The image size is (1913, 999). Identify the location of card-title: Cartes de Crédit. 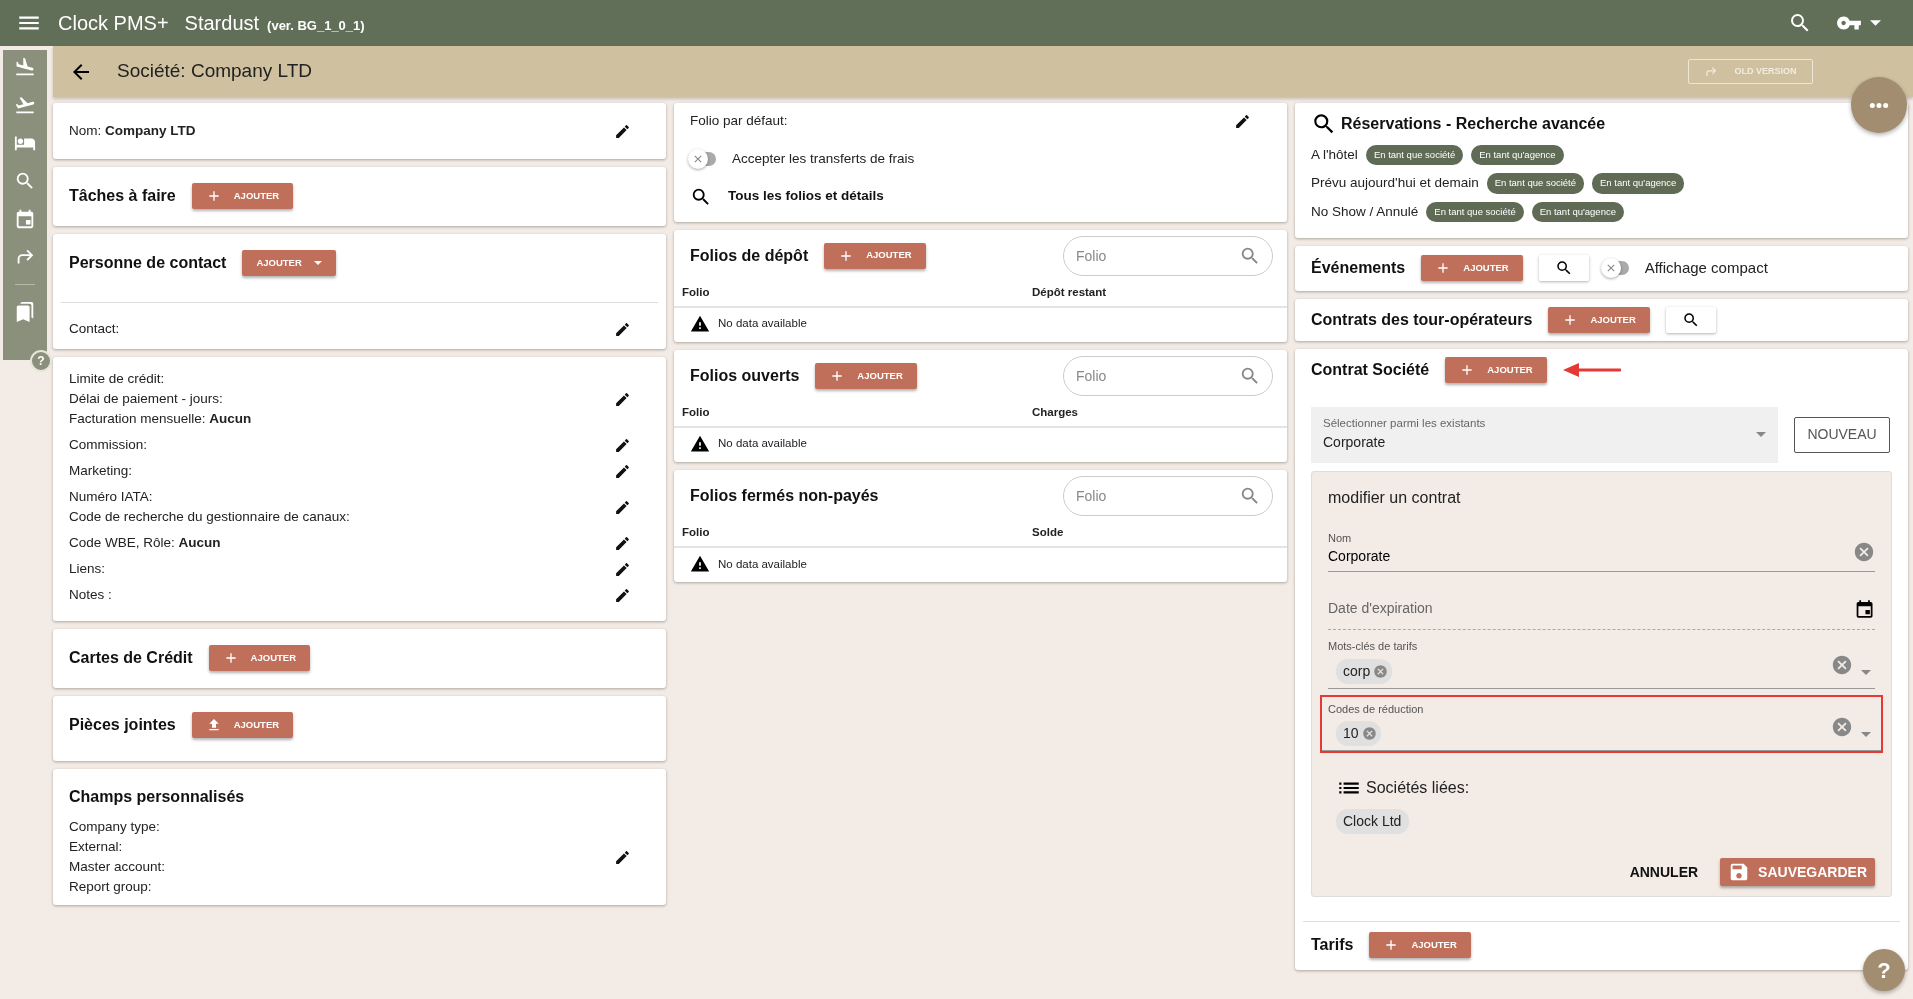
(131, 658).